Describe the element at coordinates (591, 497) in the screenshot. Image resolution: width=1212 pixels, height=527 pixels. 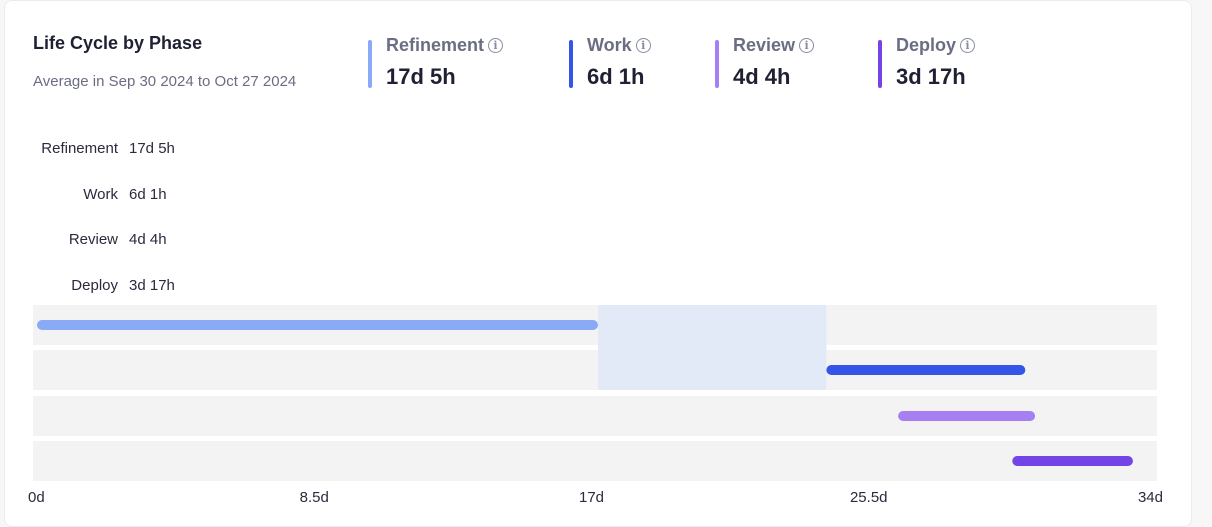
I see `x-tick-label: 17d` at that location.